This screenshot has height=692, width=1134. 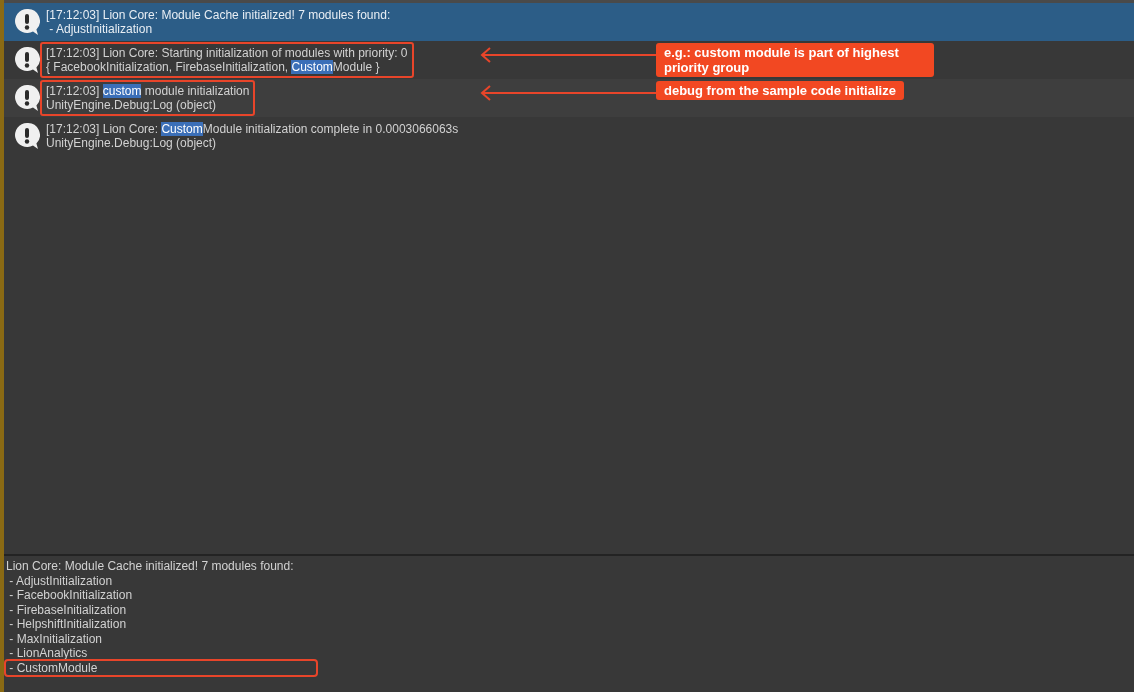 What do you see at coordinates (61, 580) in the screenshot?
I see `detail-text-line: - AdjustInitialization` at bounding box center [61, 580].